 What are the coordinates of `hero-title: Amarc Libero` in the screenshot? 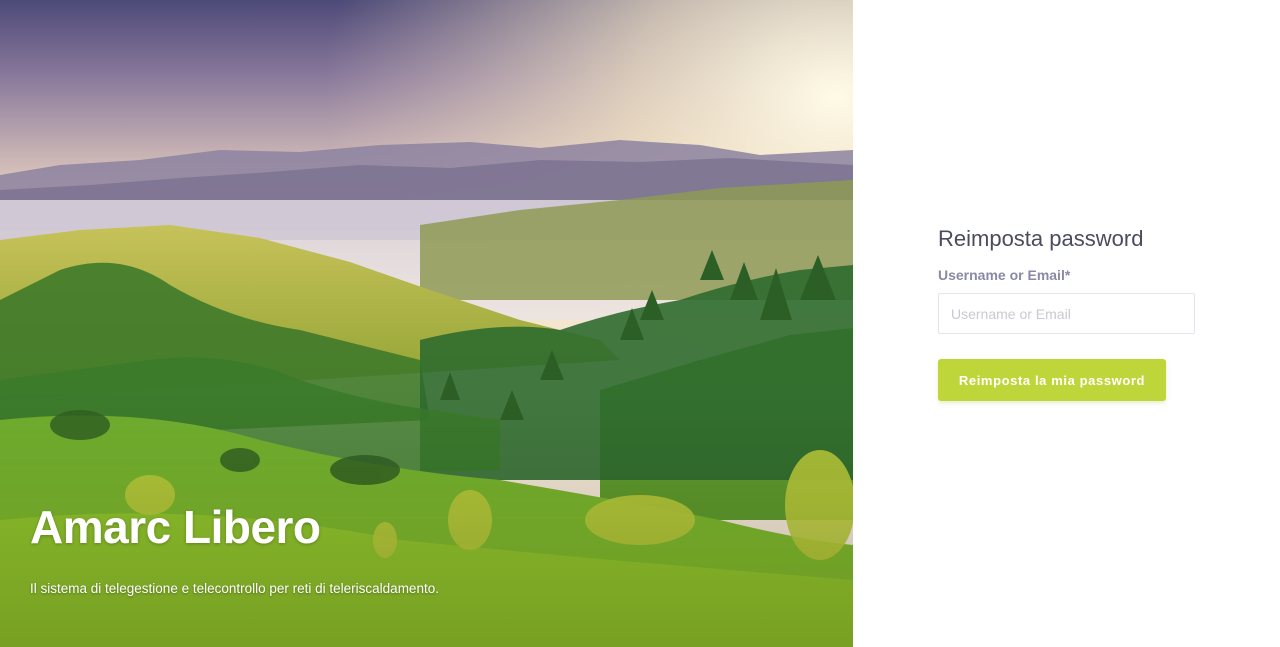 It's located at (175, 527).